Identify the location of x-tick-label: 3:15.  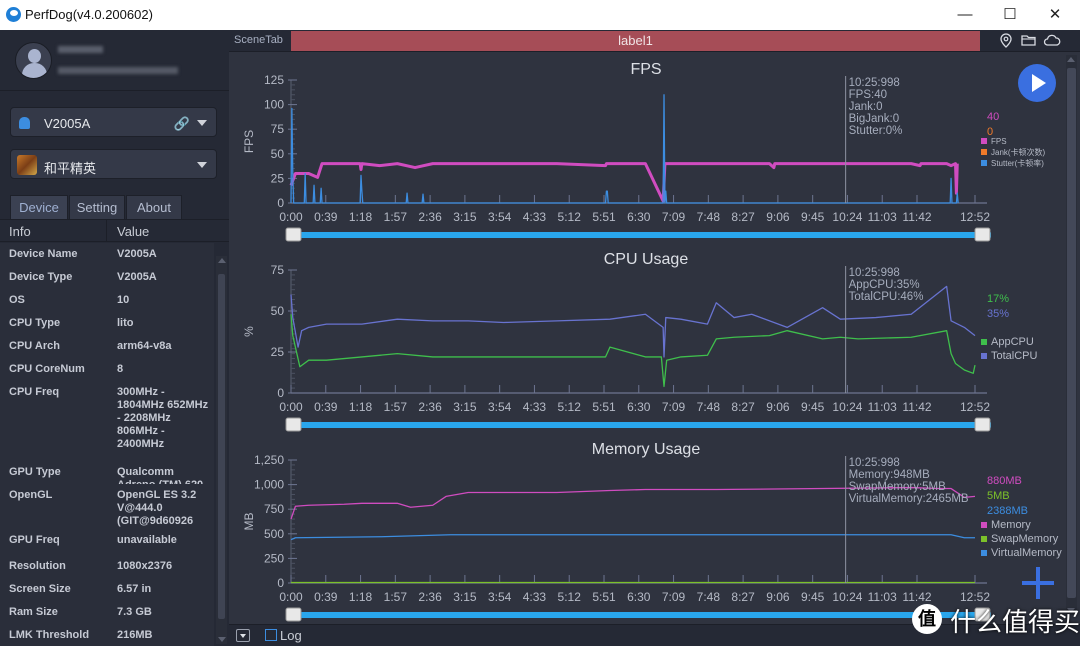
(465, 597).